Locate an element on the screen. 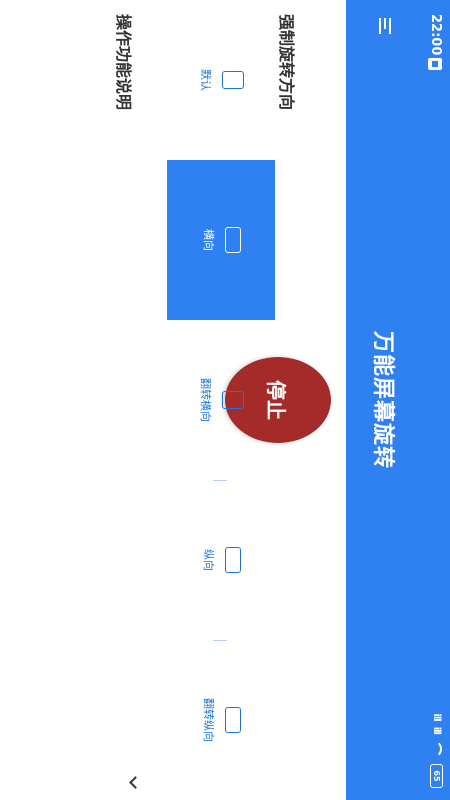 The image size is (450, 800). orientation-section-title: 强制旋转方向 is located at coordinates (286, 62).